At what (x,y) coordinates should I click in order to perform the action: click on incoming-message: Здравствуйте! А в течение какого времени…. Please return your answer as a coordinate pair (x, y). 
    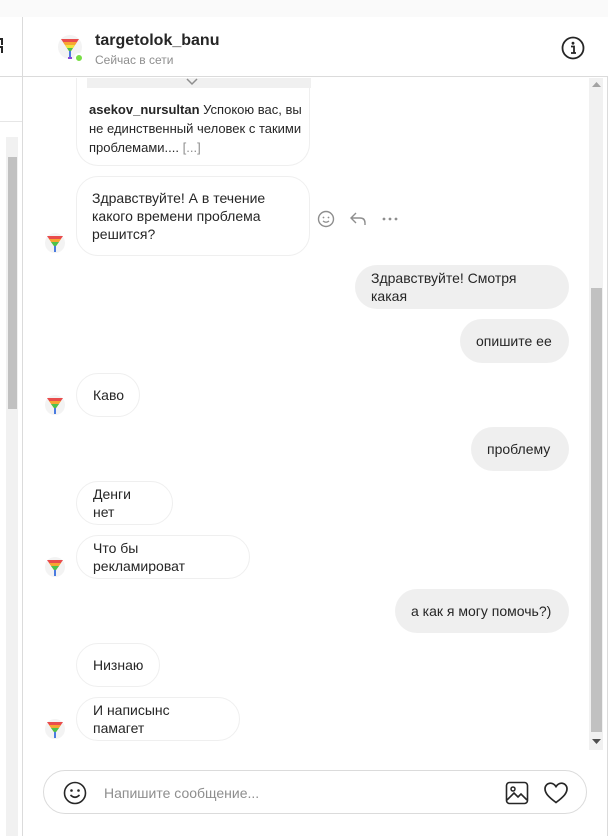
    Looking at the image, I should click on (193, 216).